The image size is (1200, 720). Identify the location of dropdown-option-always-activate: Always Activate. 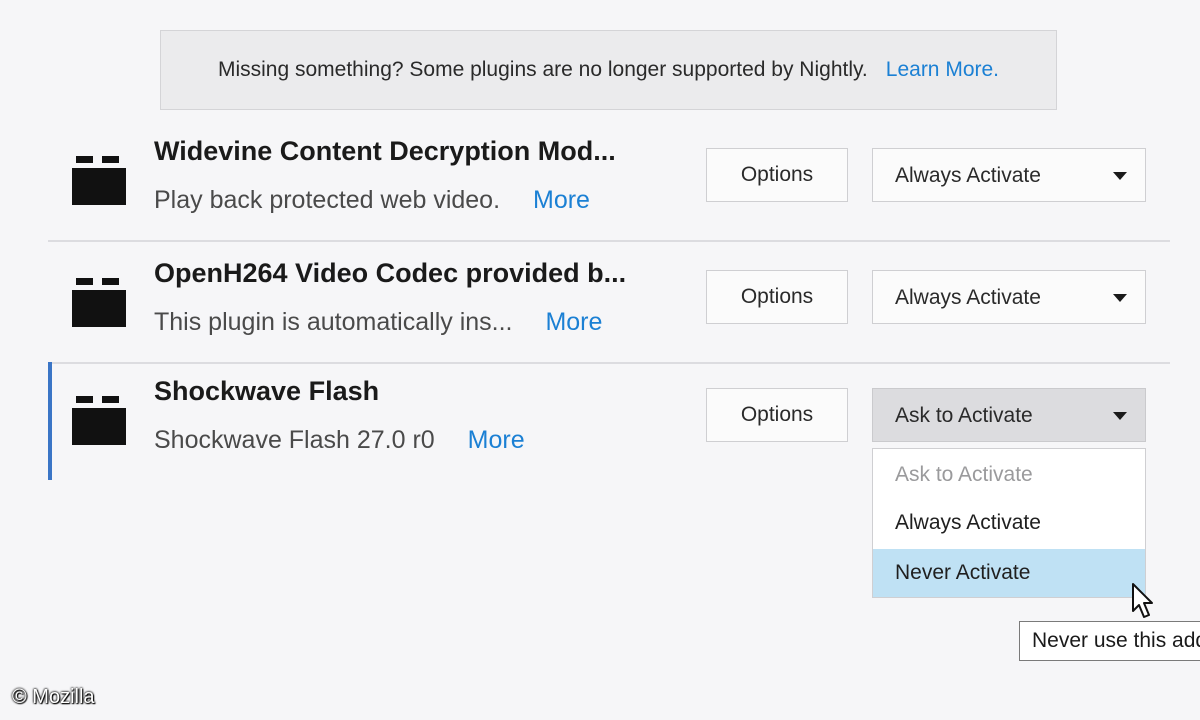
(1009, 523).